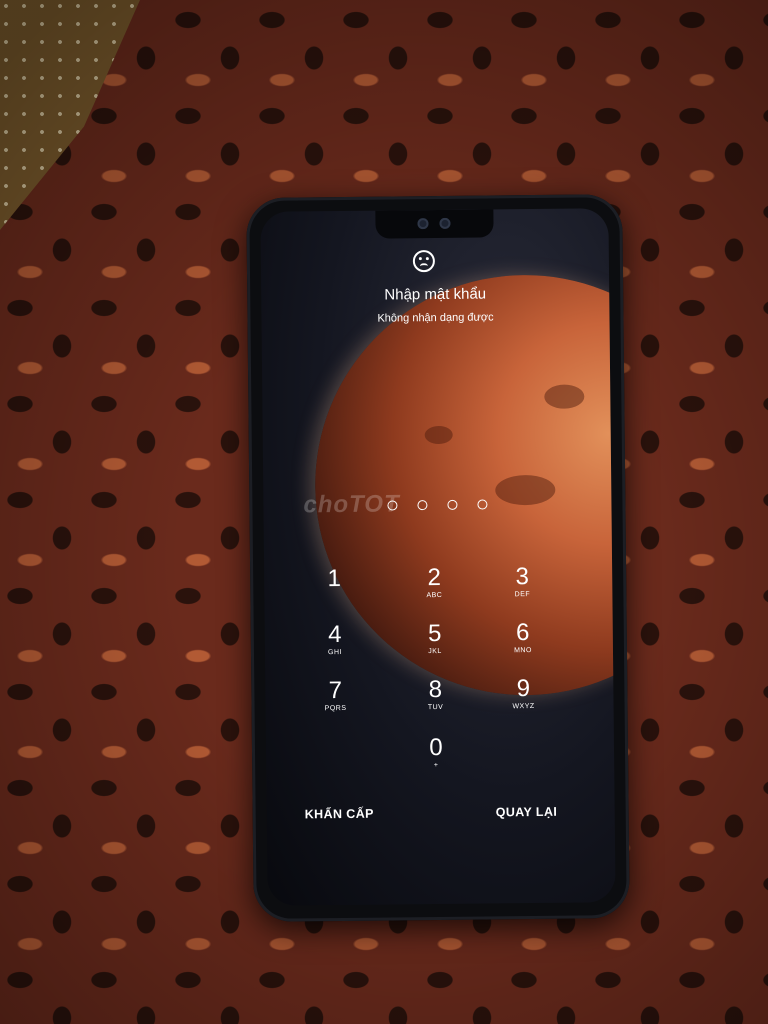  What do you see at coordinates (335, 647) in the screenshot?
I see `key-4: 4 GHI` at bounding box center [335, 647].